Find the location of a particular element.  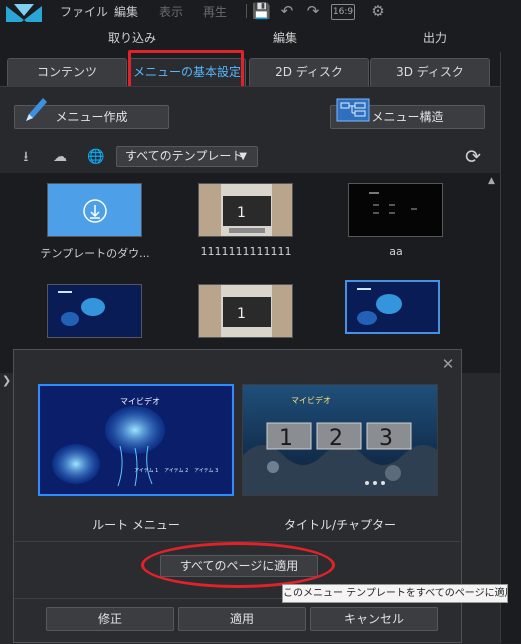

cancel-button: キャンセル is located at coordinates (374, 619).